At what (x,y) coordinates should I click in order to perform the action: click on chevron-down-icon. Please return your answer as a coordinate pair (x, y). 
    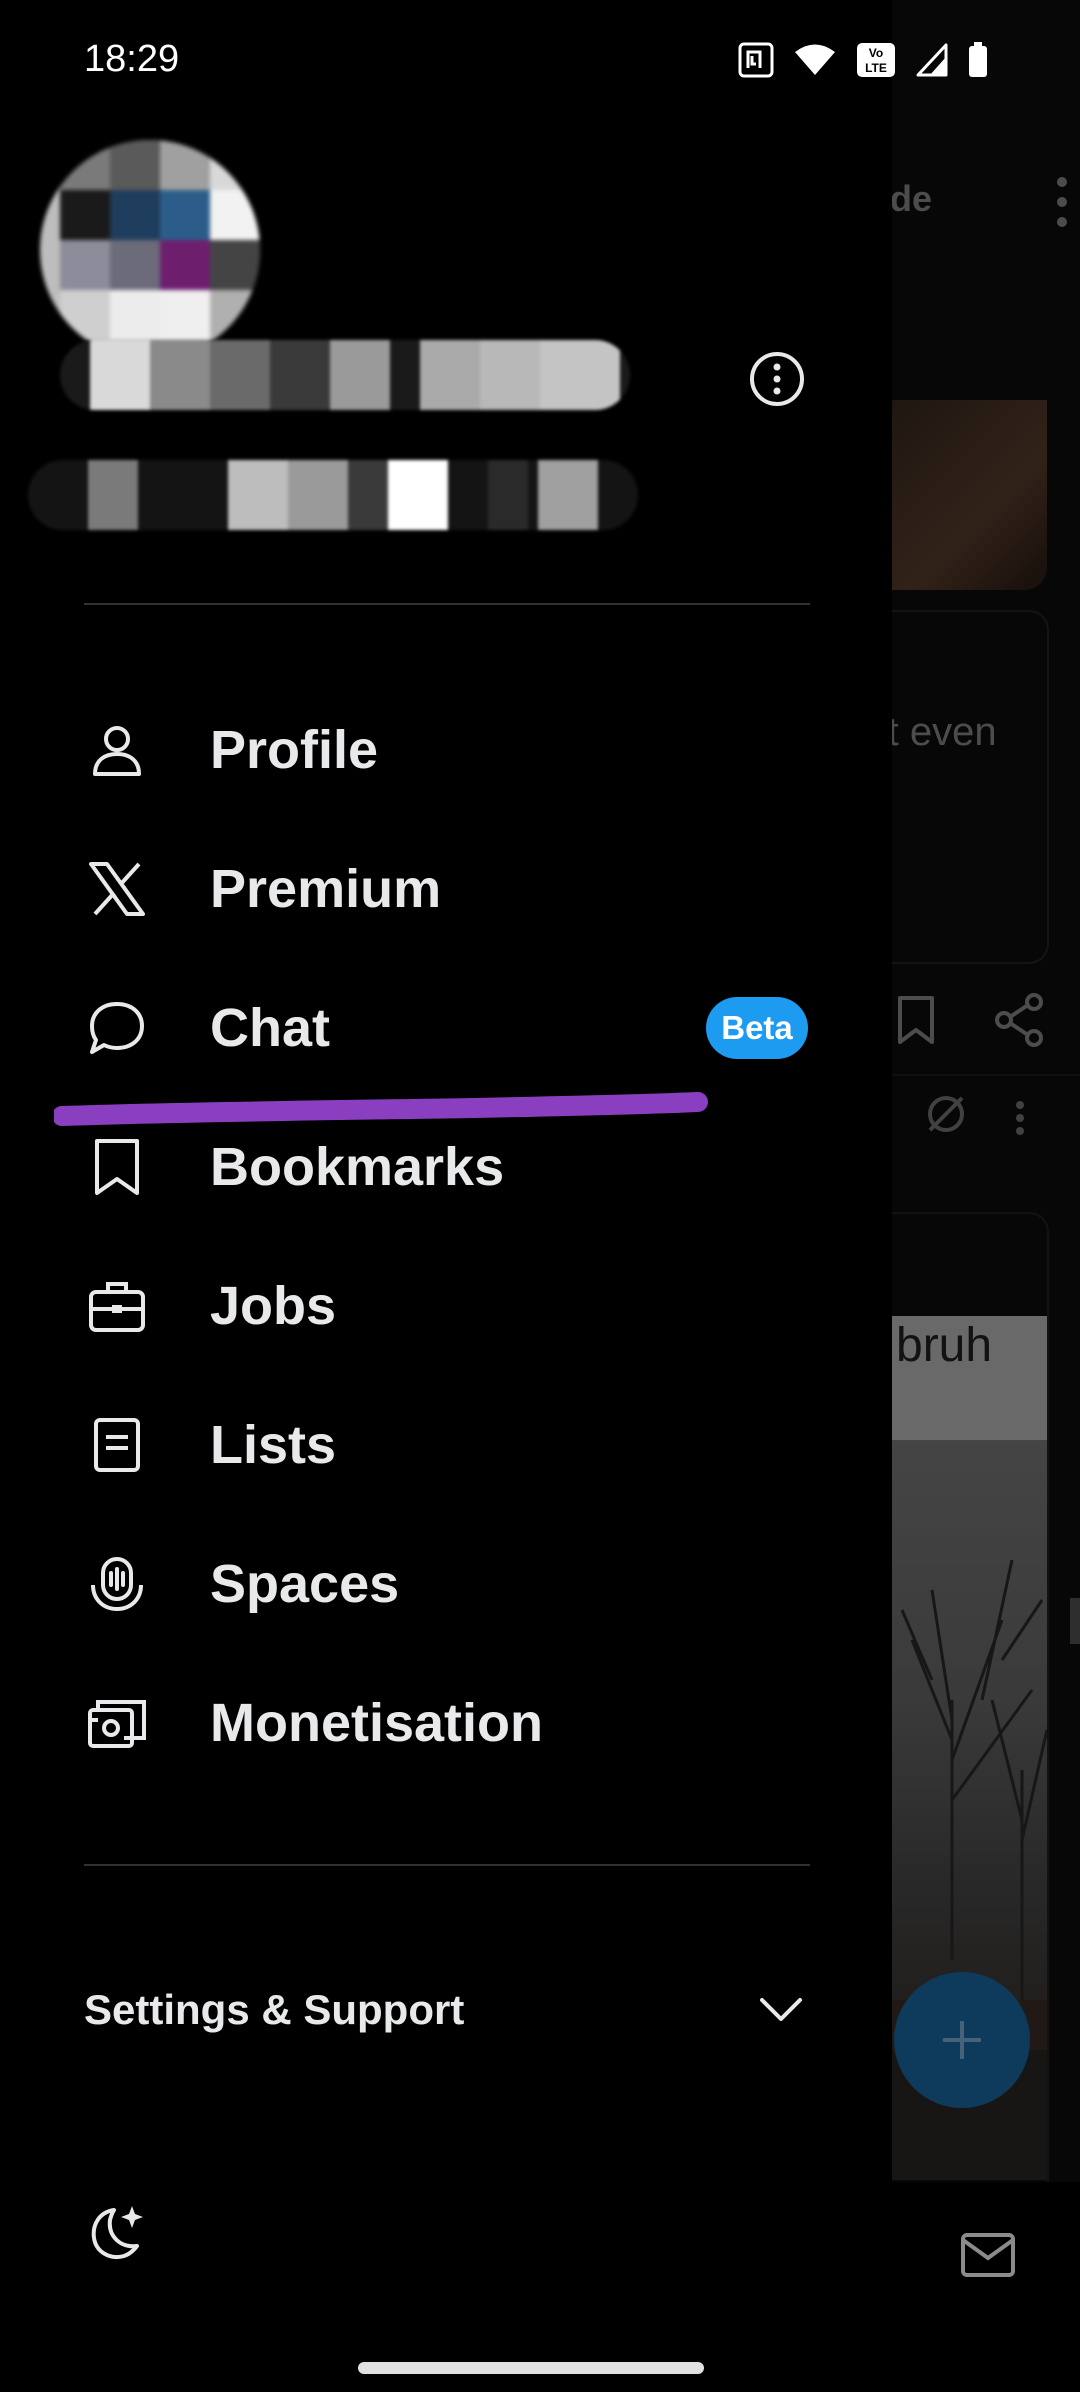
    Looking at the image, I should click on (781, 2009).